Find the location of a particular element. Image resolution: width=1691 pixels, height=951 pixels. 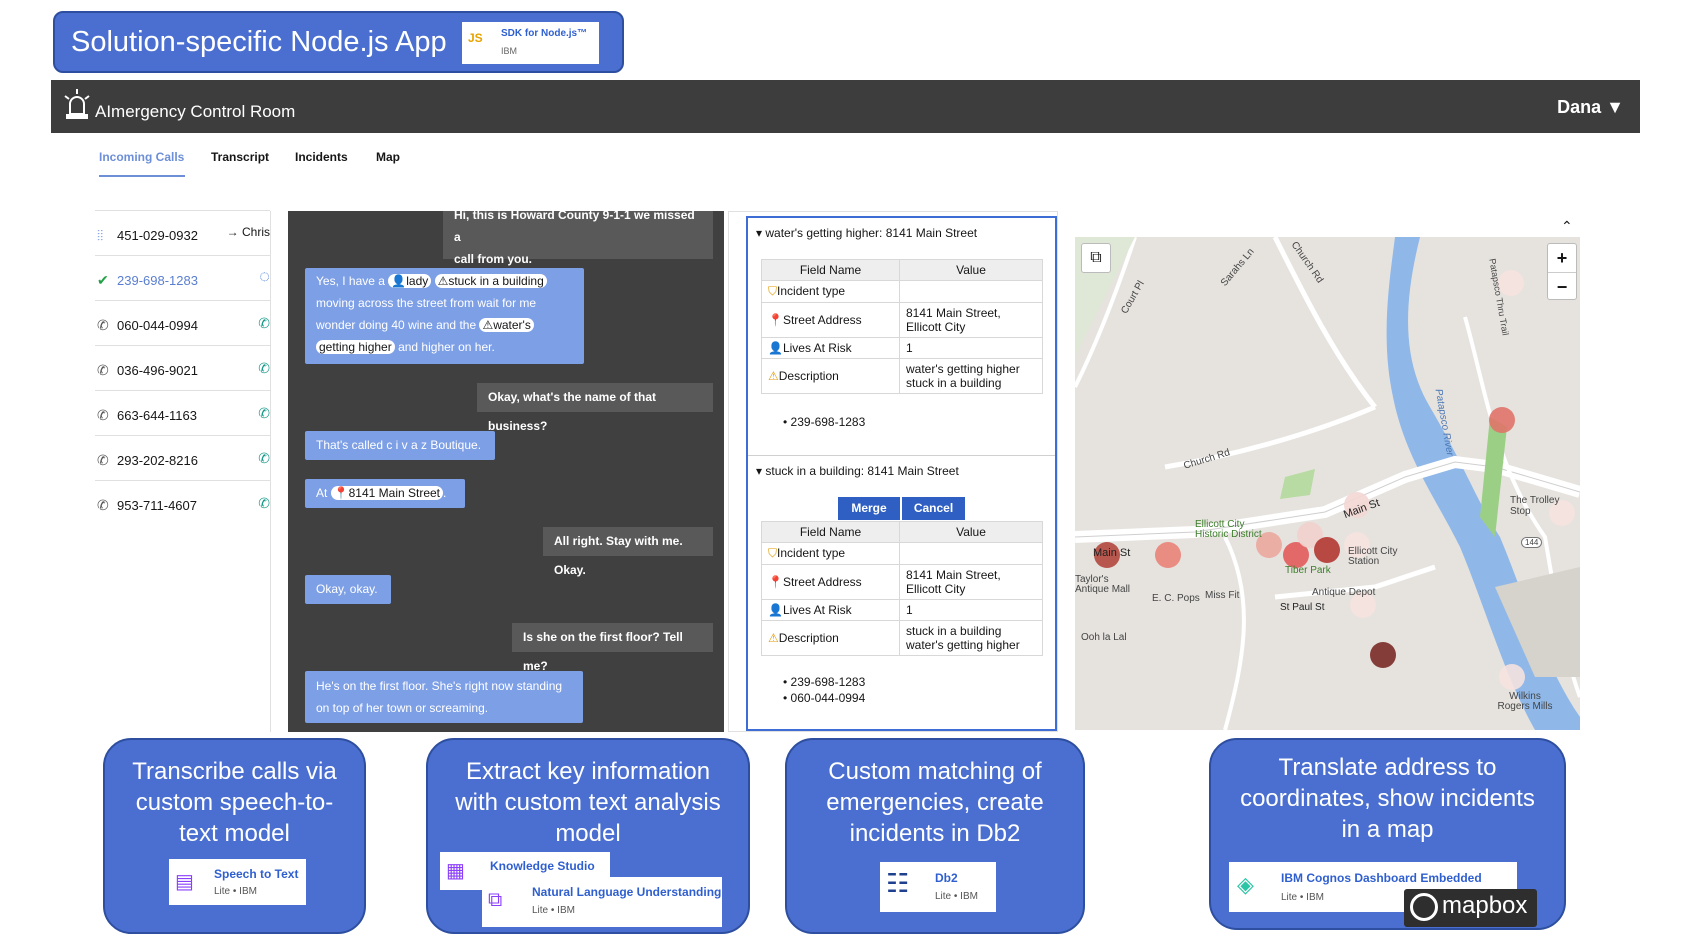

map-label: Ooh la Lal is located at coordinates (1104, 637).